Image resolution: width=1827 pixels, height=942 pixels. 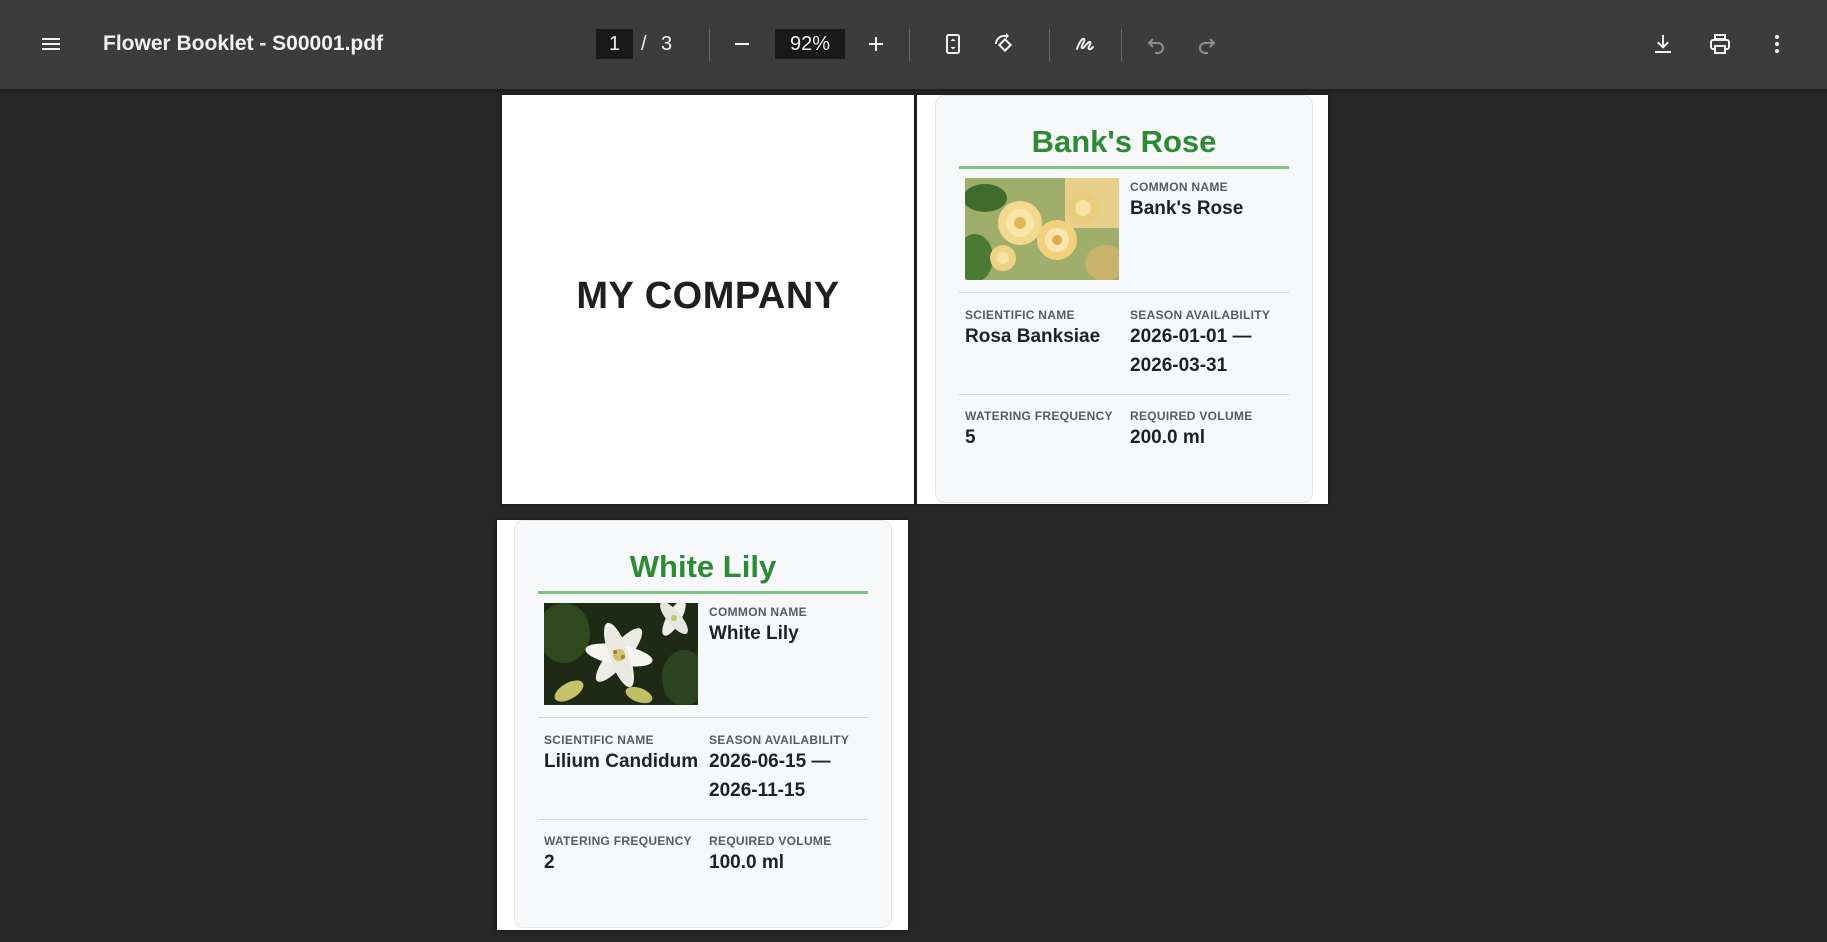 I want to click on redo-icon, so click(x=1207, y=46).